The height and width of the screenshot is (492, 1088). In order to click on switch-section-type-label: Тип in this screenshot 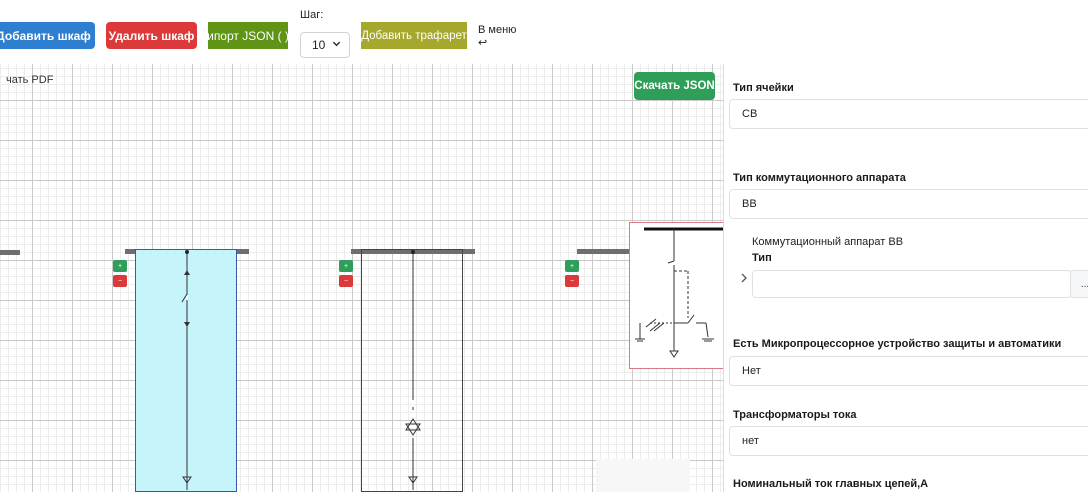, I will do `click(762, 258)`.